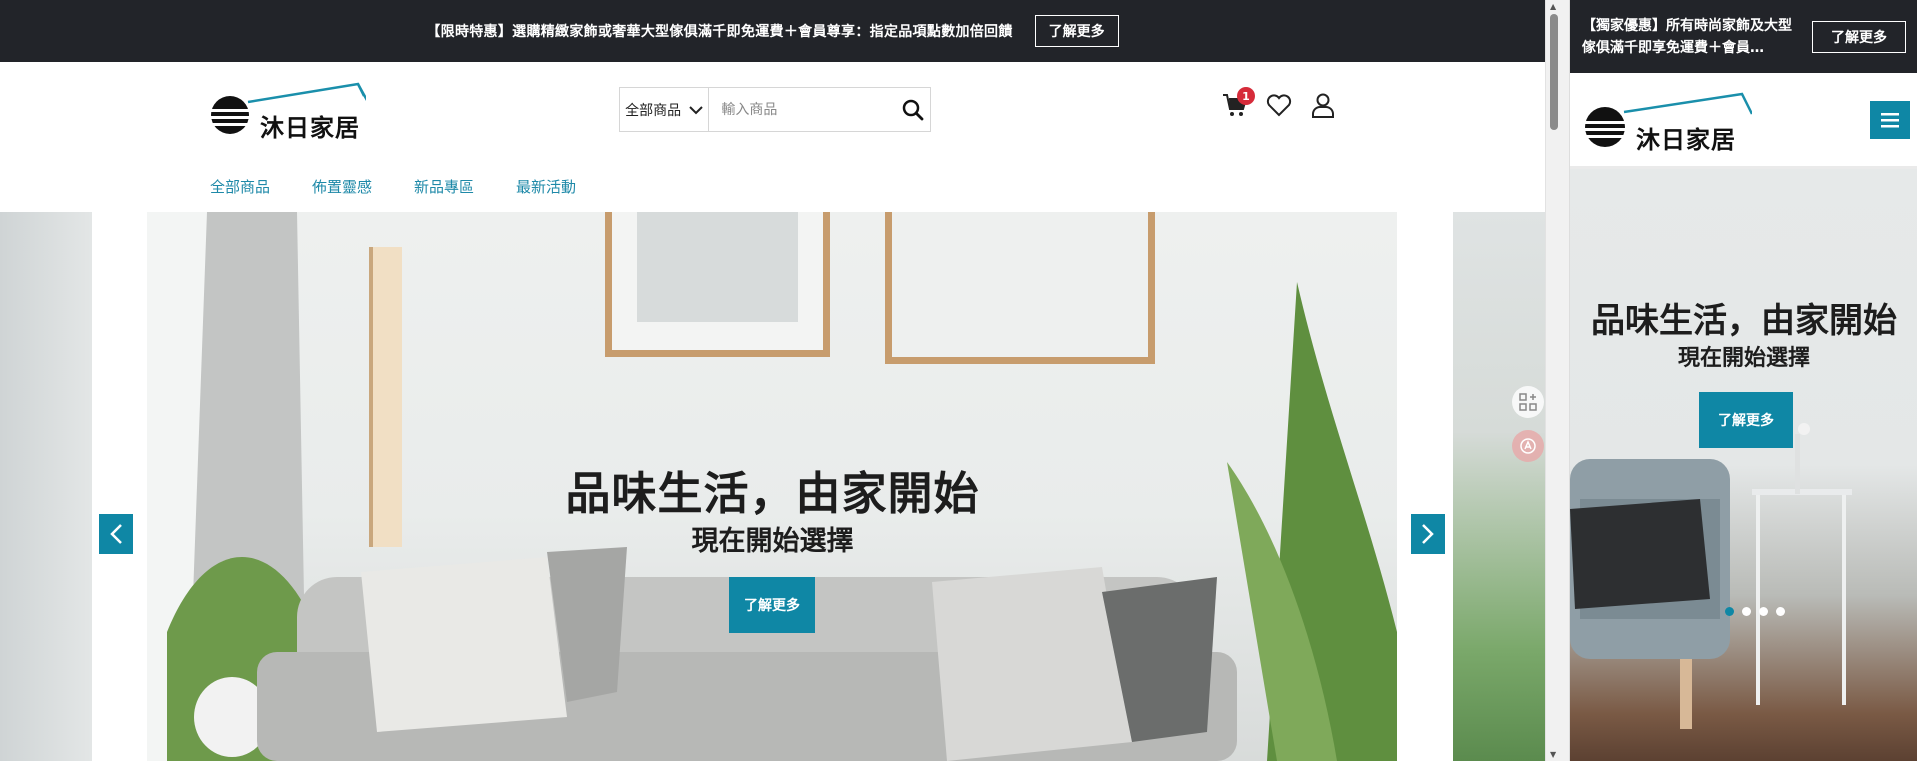 This screenshot has width=1917, height=761. I want to click on search-icon, so click(913, 109).